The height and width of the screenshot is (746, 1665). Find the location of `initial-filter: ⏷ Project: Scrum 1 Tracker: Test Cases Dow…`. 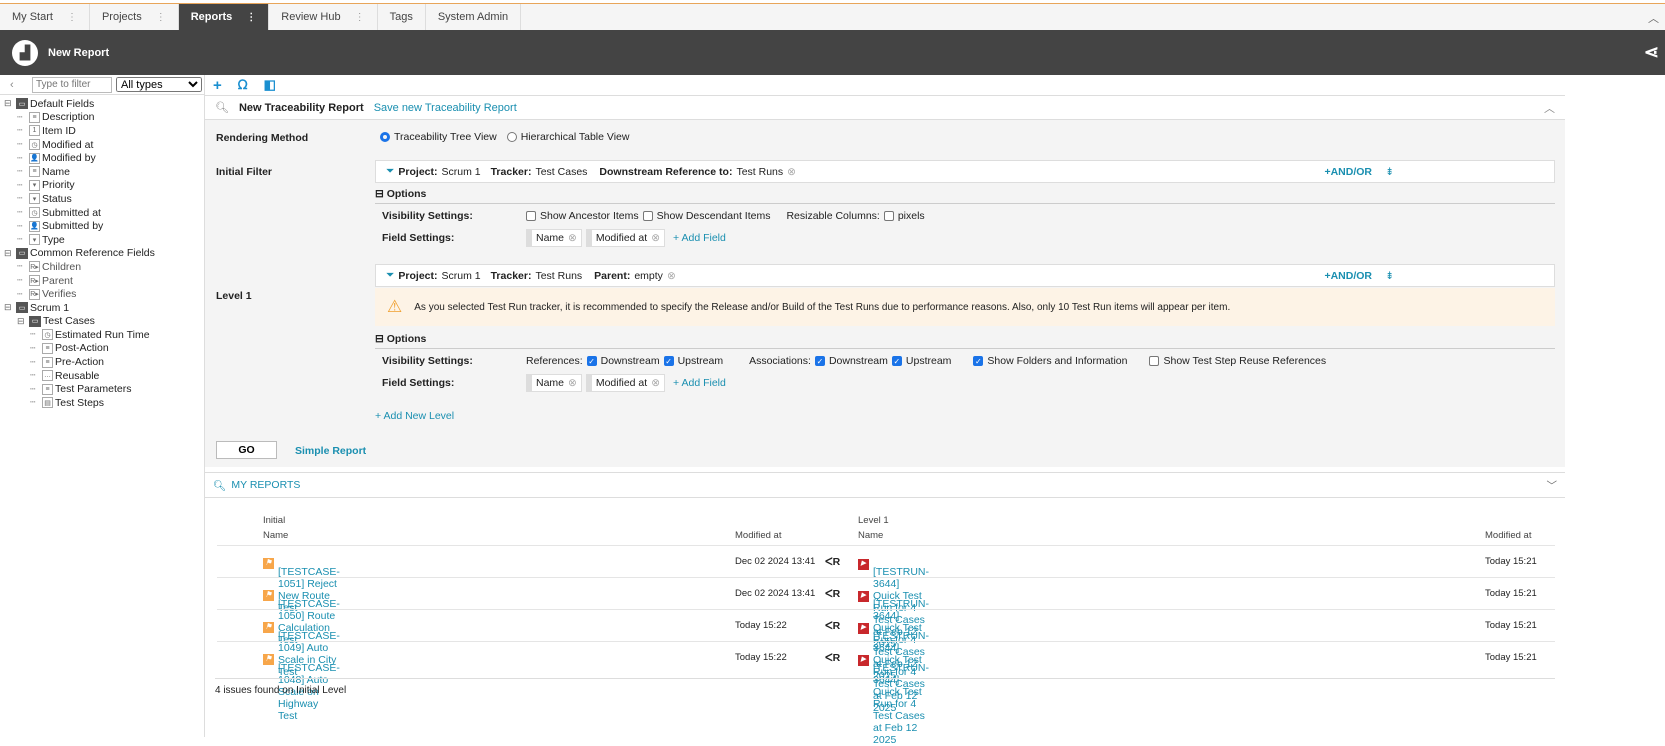

initial-filter: ⏷ Project: Scrum 1 Tracker: Test Cases Dow… is located at coordinates (965, 171).